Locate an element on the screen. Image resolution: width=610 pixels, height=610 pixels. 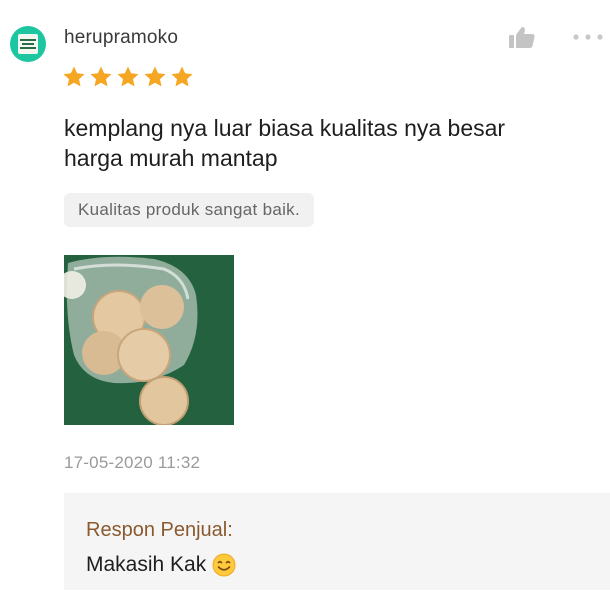
quality-tag: Kualitas produk sangat baik. is located at coordinates (189, 210).